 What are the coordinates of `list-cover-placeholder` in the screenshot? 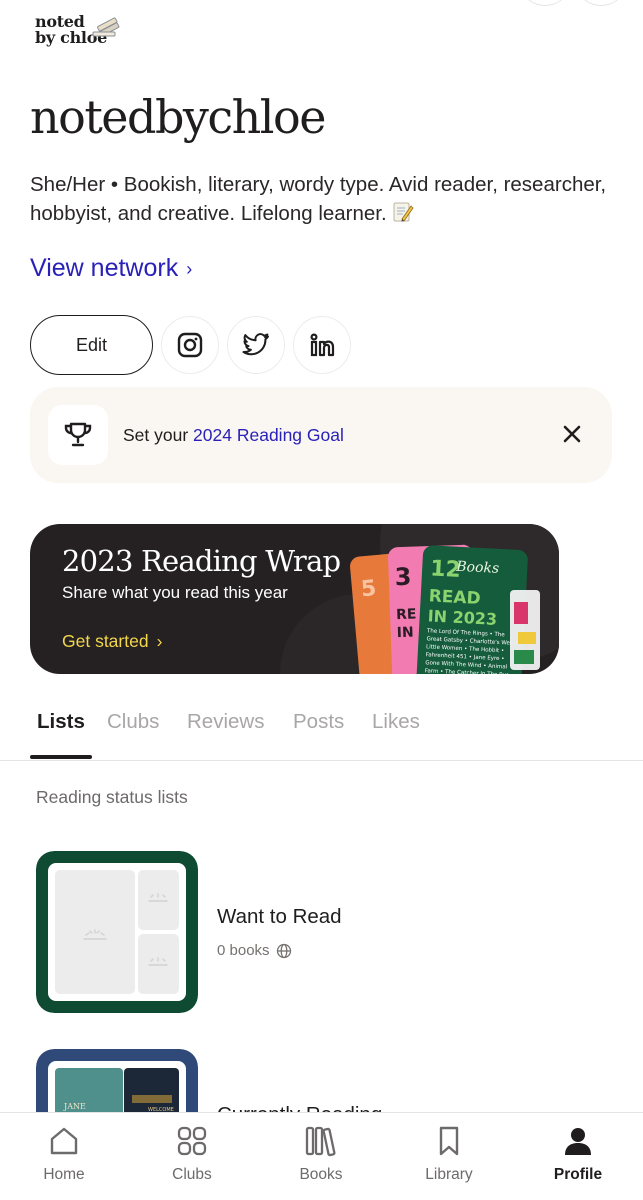 It's located at (117, 932).